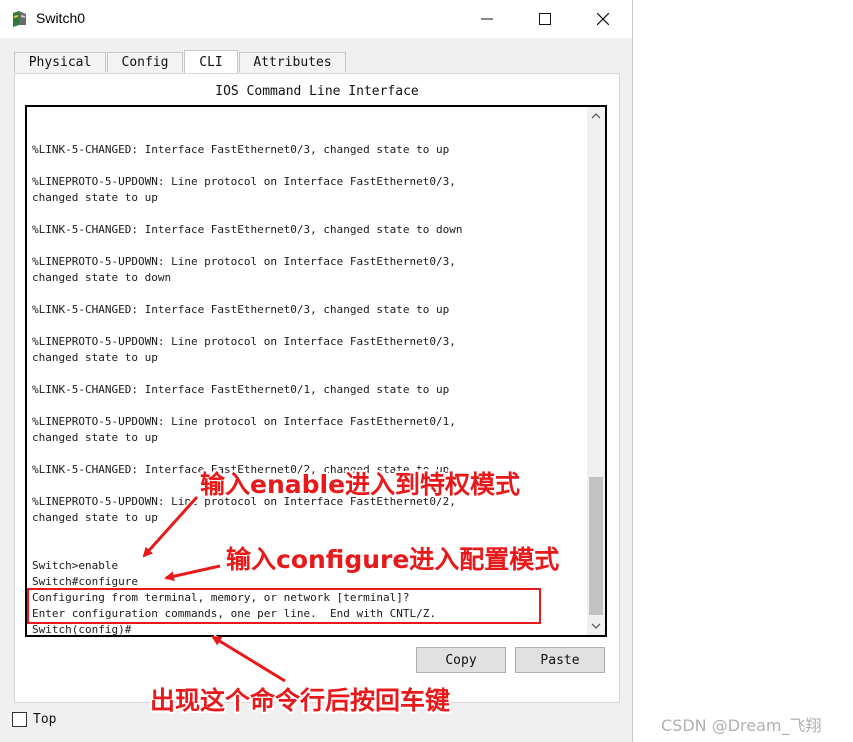 Image resolution: width=853 pixels, height=742 pixels. I want to click on minimize-button, so click(487, 19).